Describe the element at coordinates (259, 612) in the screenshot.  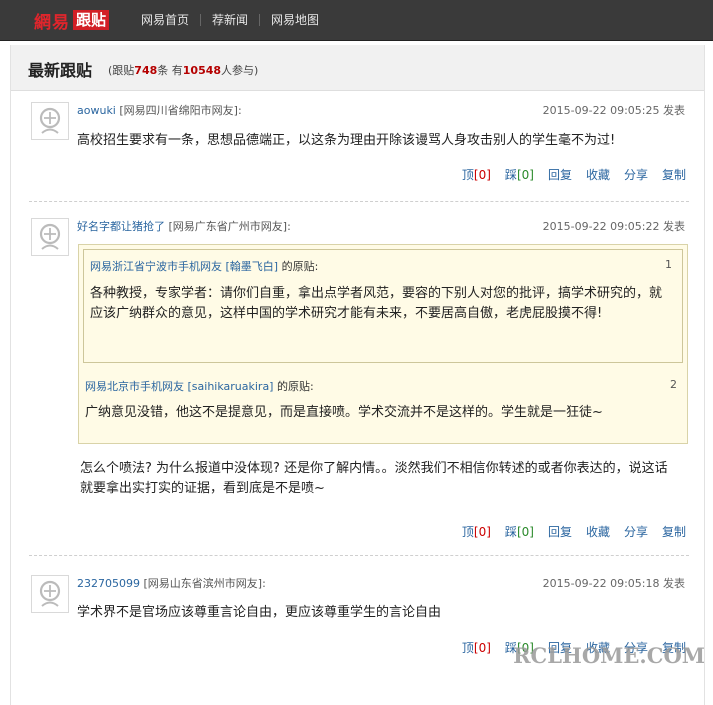
I see `comment-text: 学术界不是官场应该尊重言论自由，更应该尊重学生的言论自由` at that location.